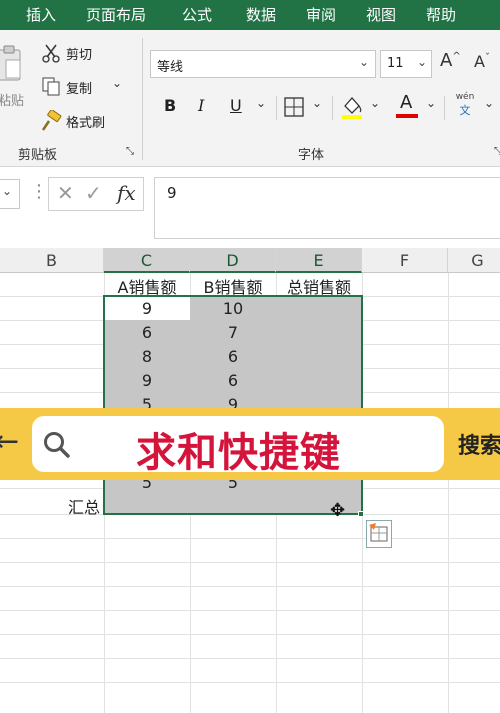 Image resolution: width=500 pixels, height=713 pixels. Describe the element at coordinates (85, 121) in the screenshot. I see `format-painter-button: 格式刷` at that location.